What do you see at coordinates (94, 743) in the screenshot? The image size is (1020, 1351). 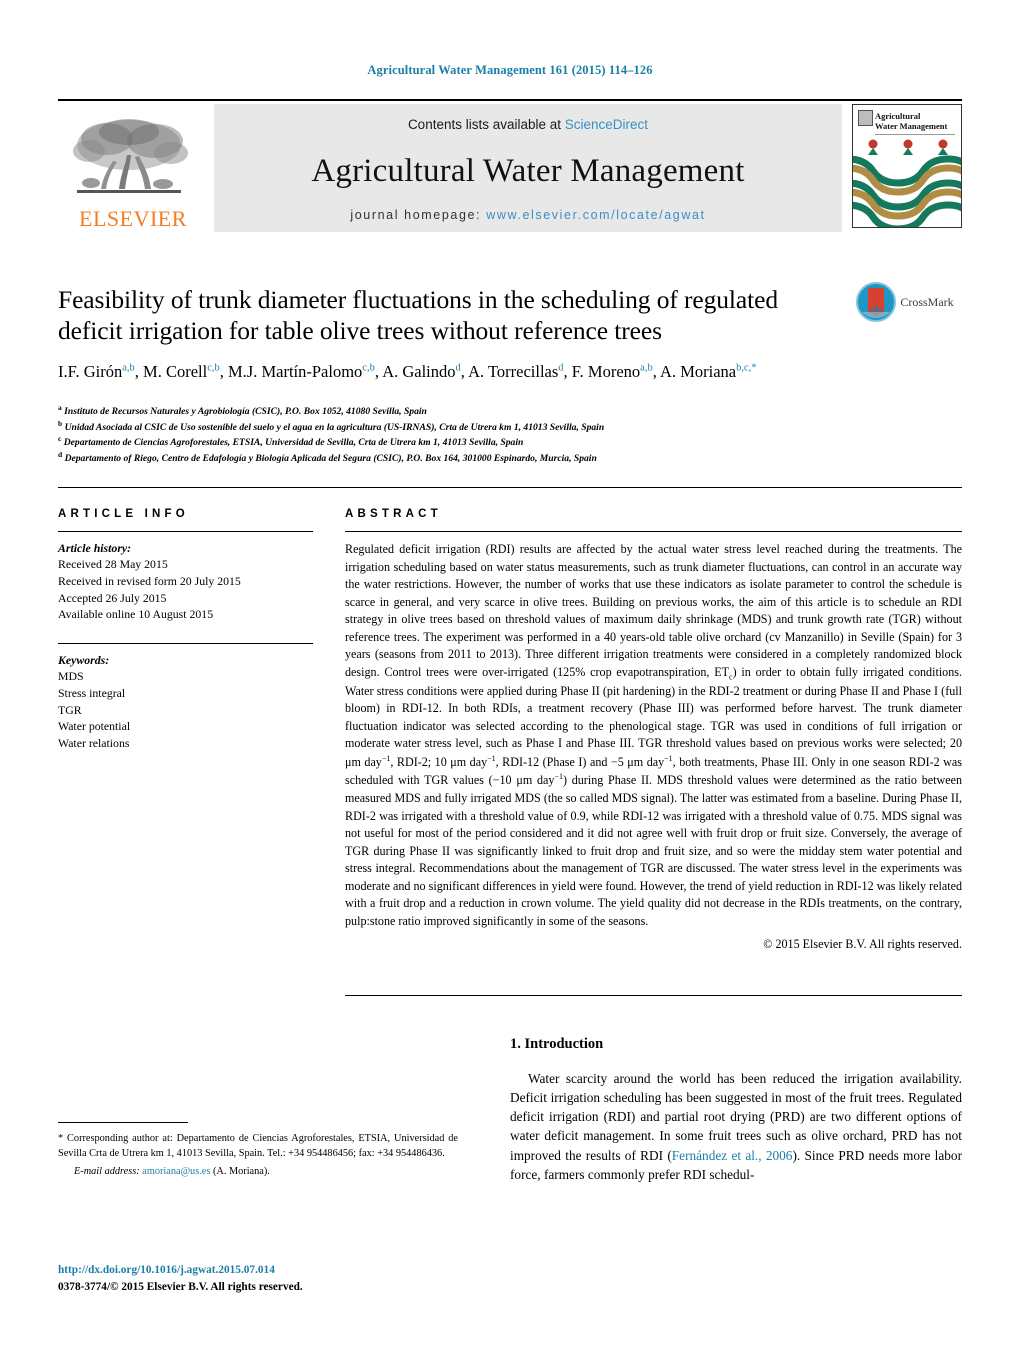 I see `keyword-item: Water relations` at bounding box center [94, 743].